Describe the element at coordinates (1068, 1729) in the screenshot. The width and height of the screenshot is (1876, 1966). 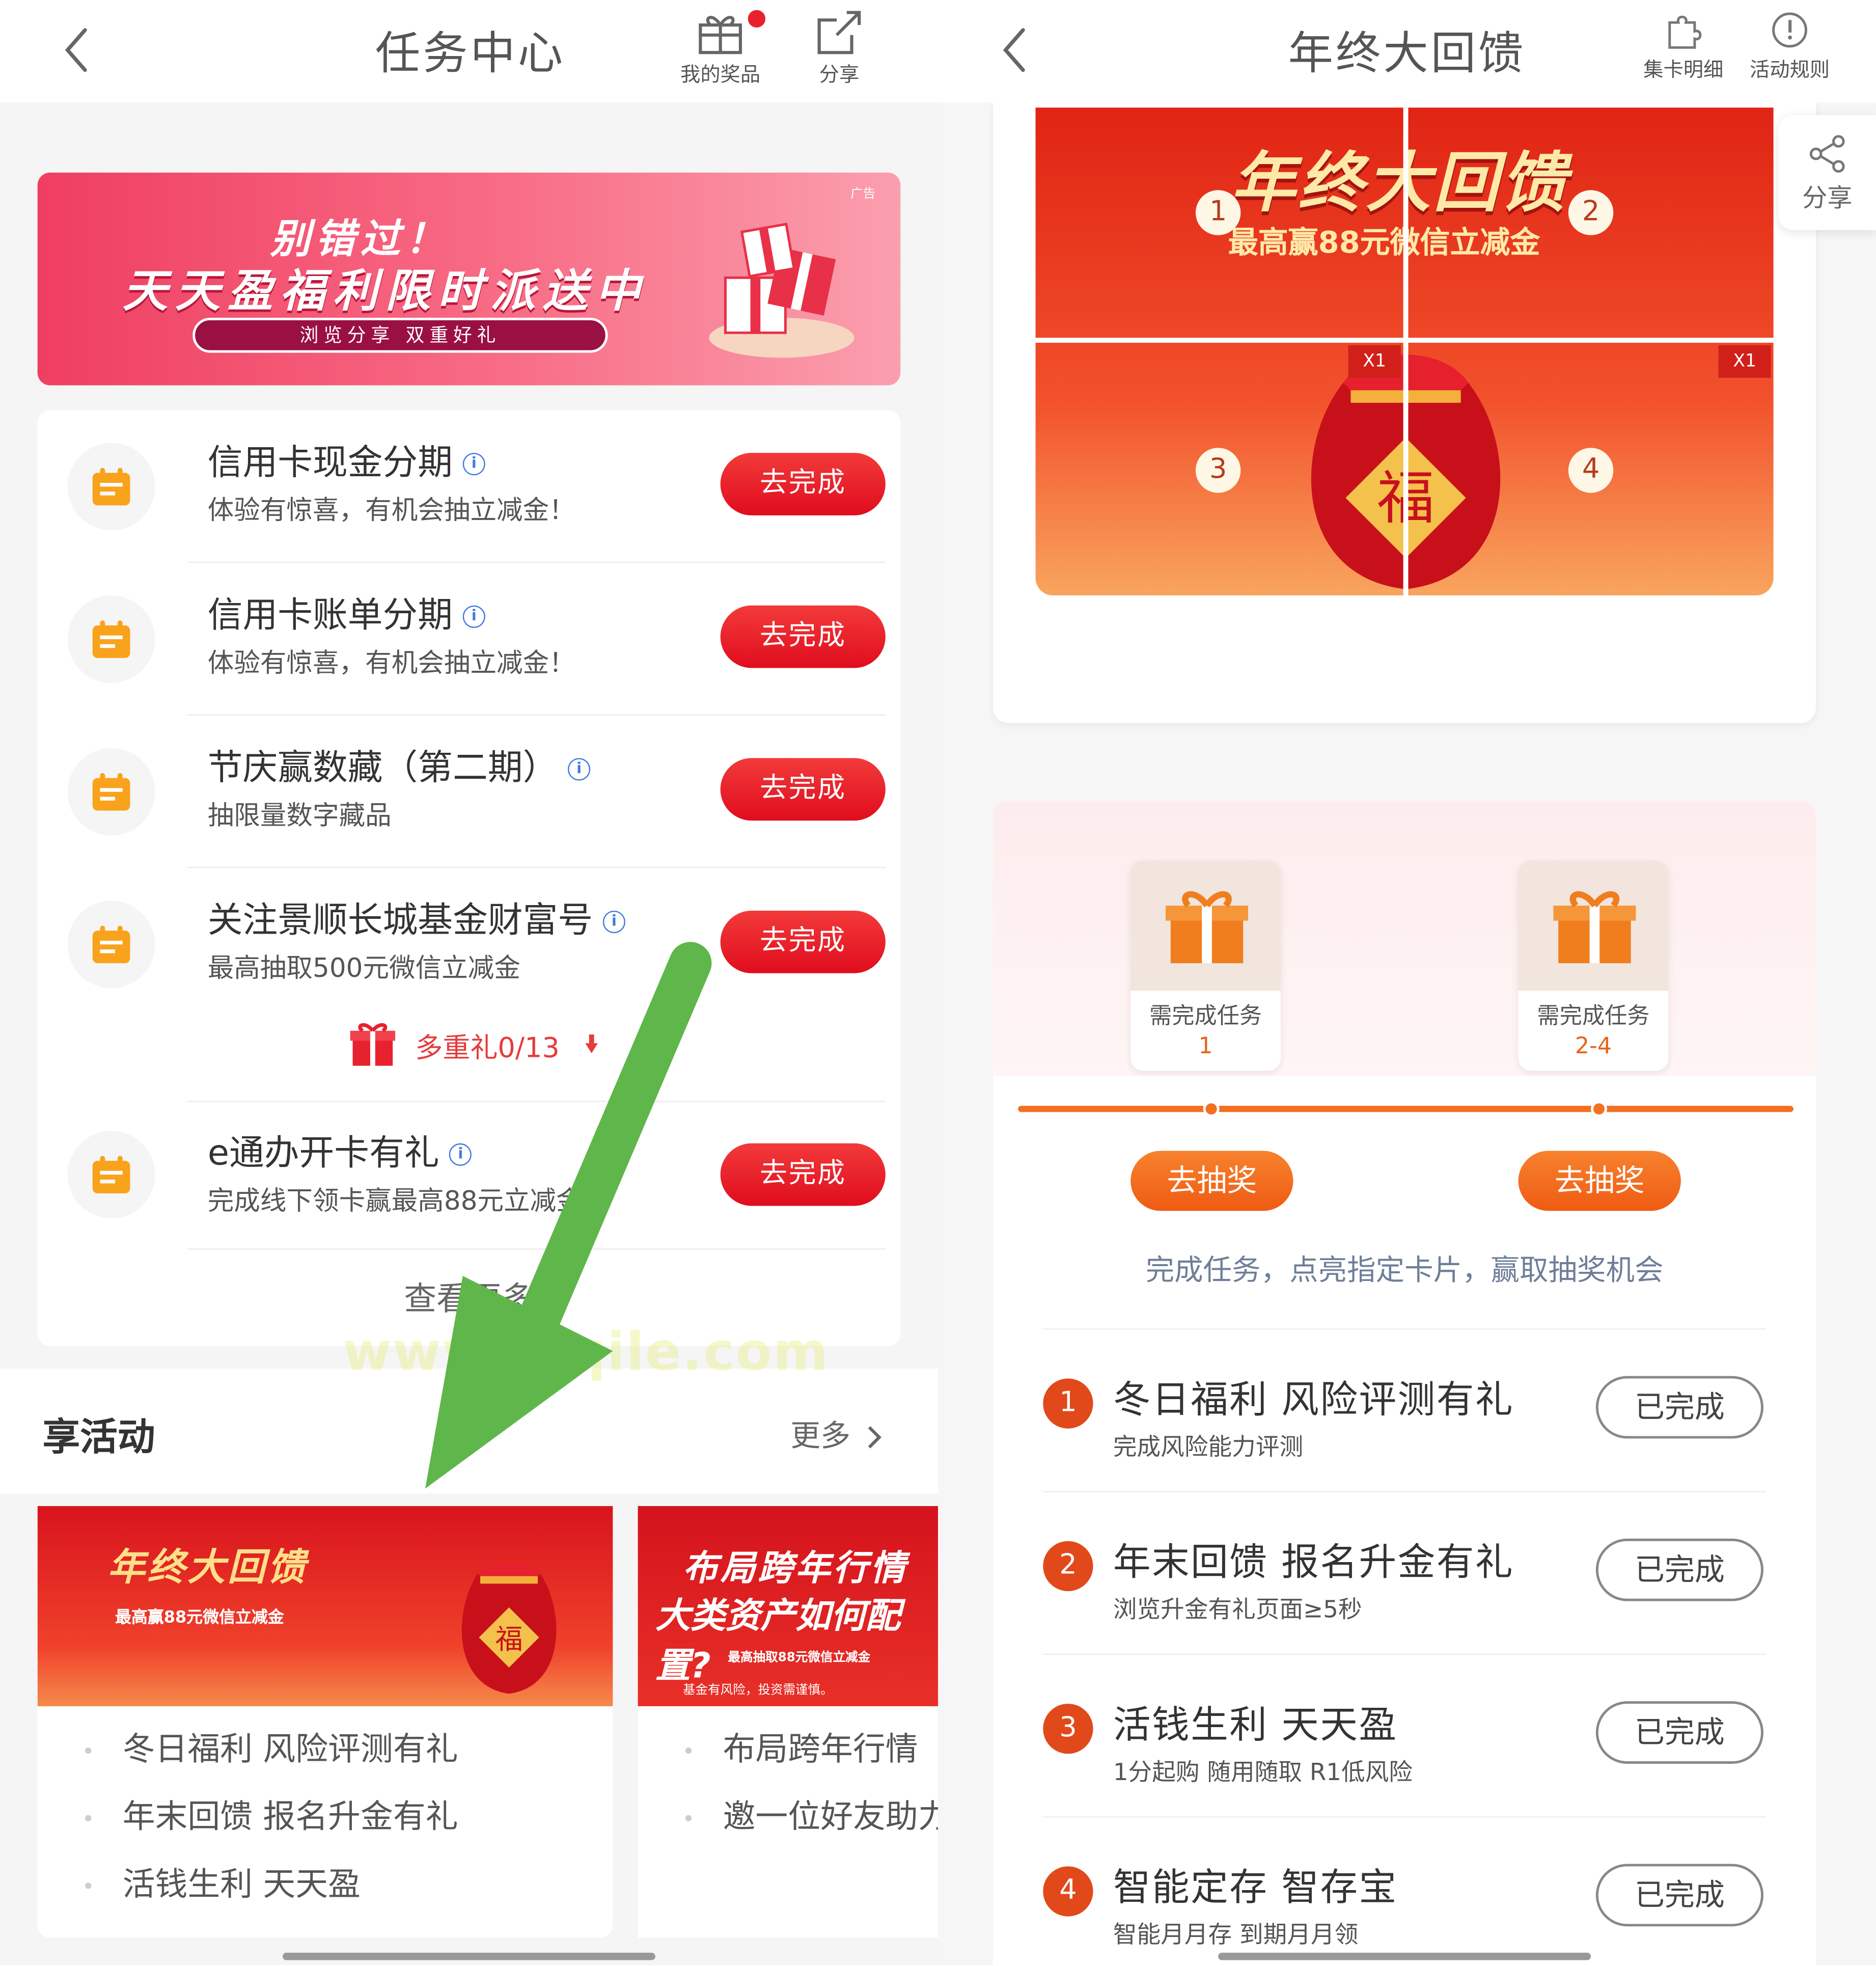
I see `task-number: 3` at that location.